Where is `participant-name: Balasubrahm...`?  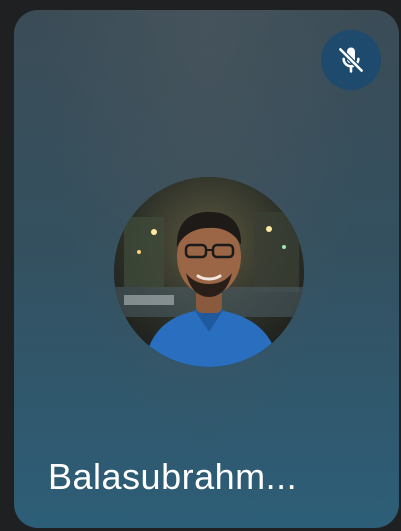 participant-name: Balasubrahm... is located at coordinates (173, 476).